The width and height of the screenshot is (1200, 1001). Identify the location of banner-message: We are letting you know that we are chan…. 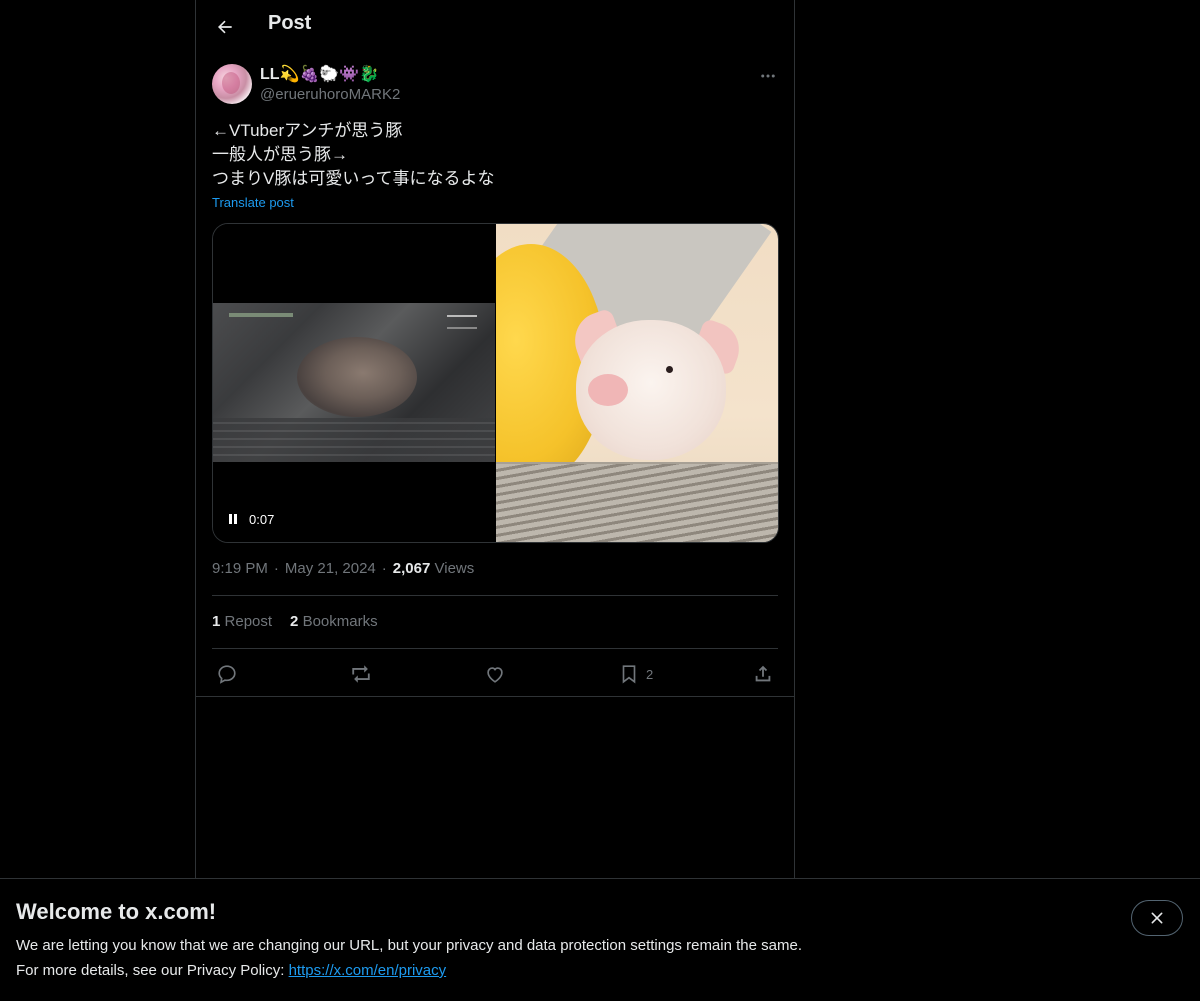
(409, 945).